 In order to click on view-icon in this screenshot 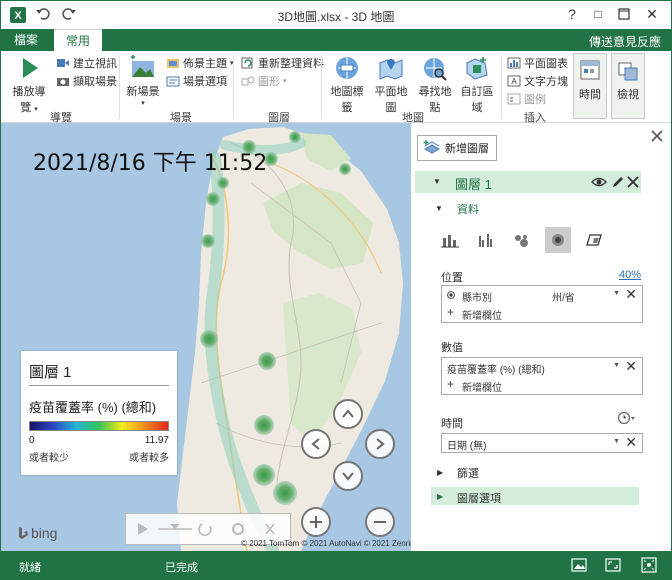, I will do `click(628, 71)`.